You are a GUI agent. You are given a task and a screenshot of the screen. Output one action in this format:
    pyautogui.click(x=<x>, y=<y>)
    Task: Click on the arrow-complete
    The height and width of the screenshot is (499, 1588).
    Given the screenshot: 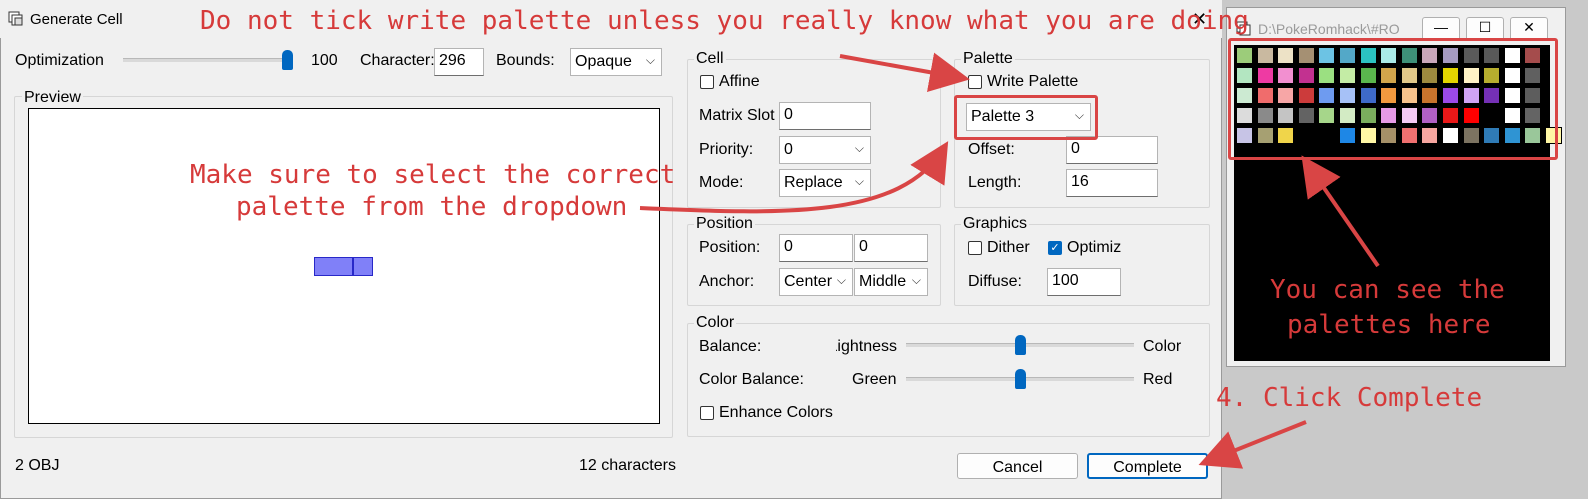 What is the action you would take?
    pyautogui.click(x=1252, y=444)
    